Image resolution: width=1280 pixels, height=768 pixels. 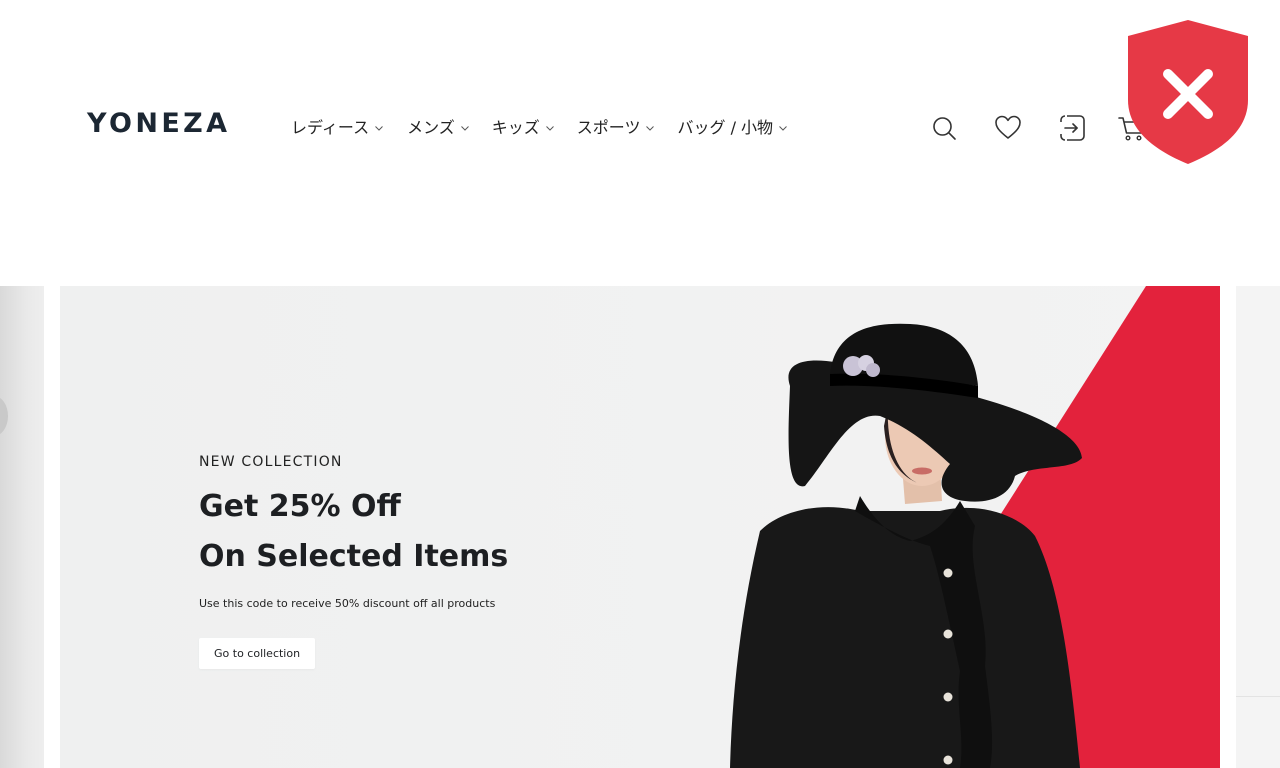 I want to click on main-nav: レディース メンズ キッズ スポーツ バッグ / 小物, so click(x=550, y=128).